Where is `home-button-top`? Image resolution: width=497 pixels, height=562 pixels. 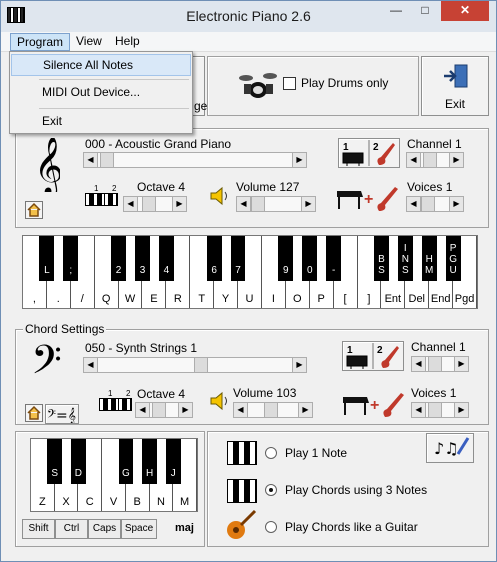
home-button-top is located at coordinates (34, 210).